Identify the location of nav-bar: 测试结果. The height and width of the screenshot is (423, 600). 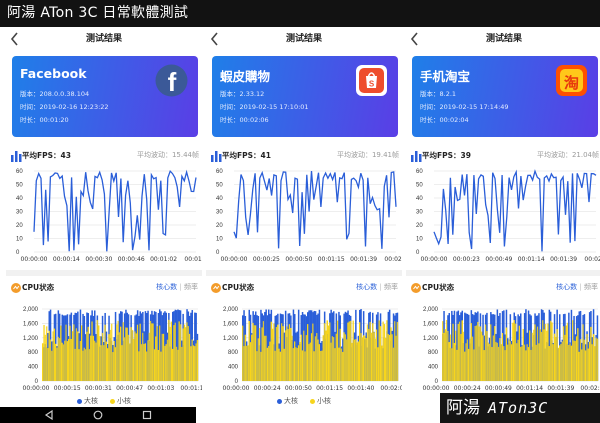
(104, 39).